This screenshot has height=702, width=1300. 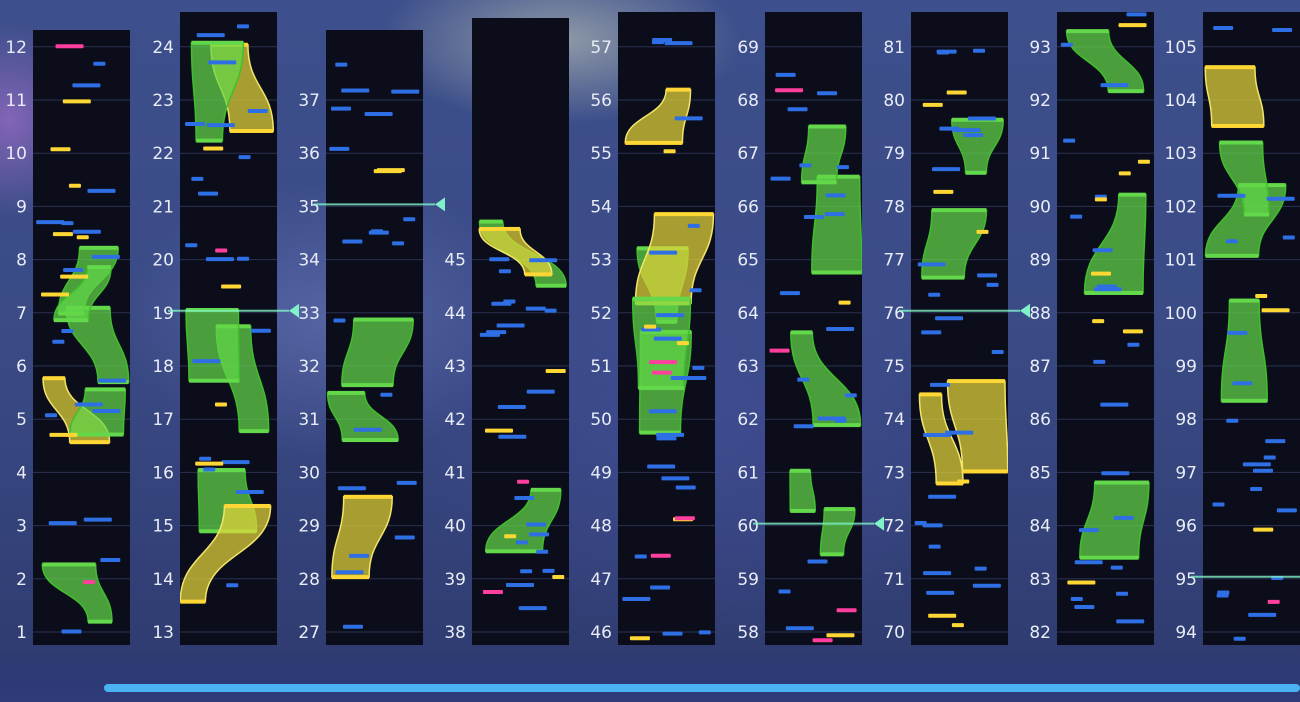 I want to click on measure-number-label: 15, so click(x=163, y=527).